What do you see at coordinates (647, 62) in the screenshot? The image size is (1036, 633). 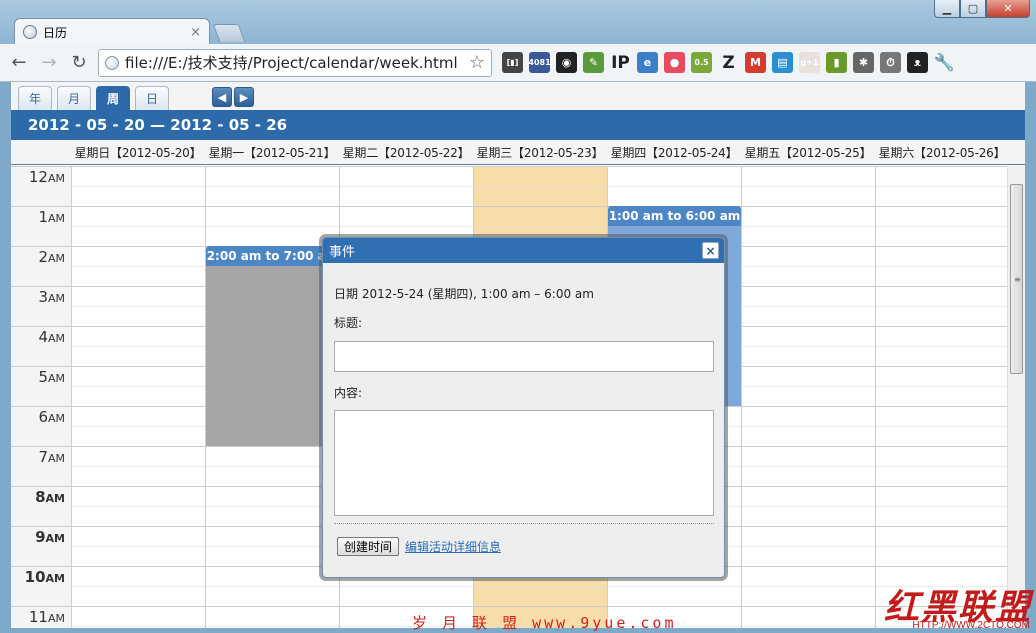 I see `page-capture-icon: e` at bounding box center [647, 62].